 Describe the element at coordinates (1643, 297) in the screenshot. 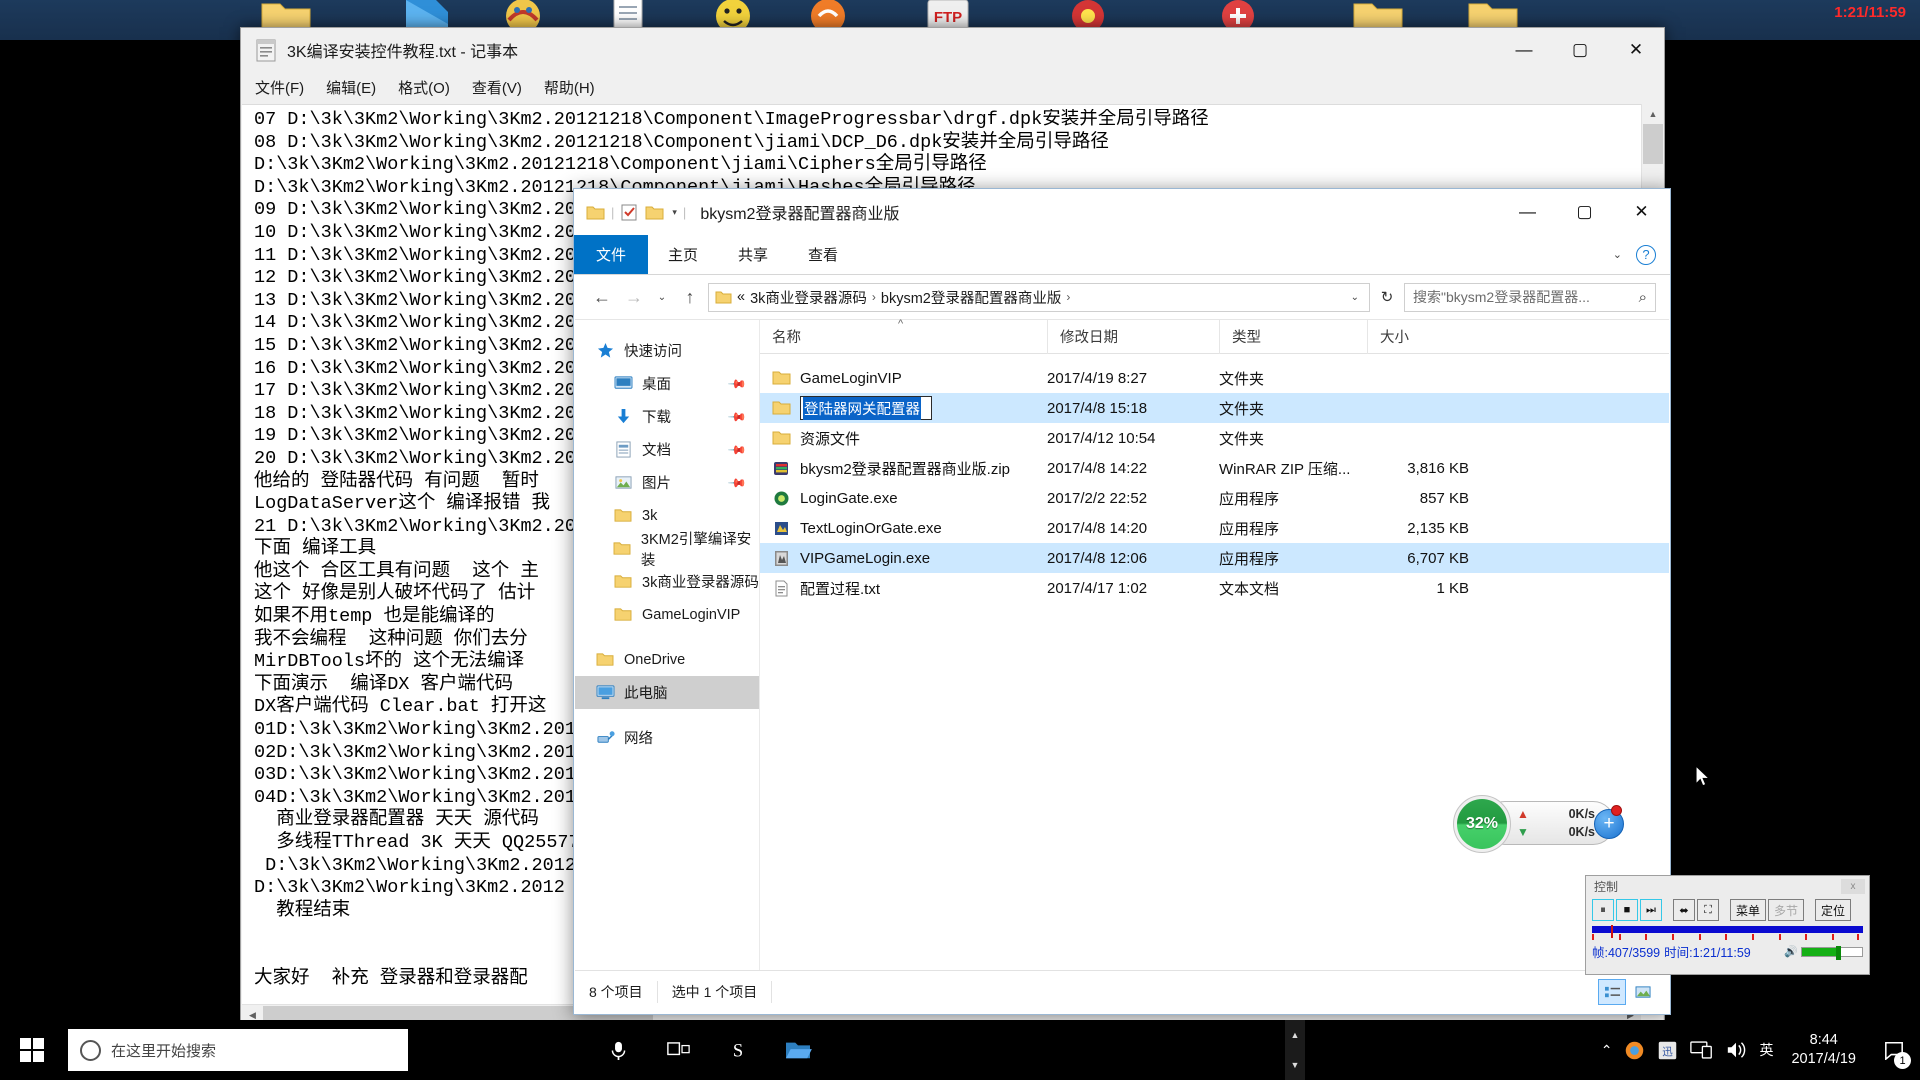

I see `search-icon: ⌕` at that location.